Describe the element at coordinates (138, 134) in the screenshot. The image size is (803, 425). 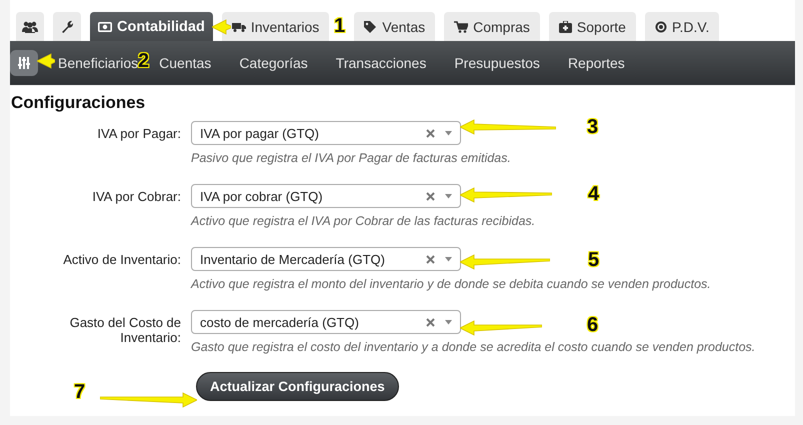
I see `field-label: IVA por Pagar:` at that location.